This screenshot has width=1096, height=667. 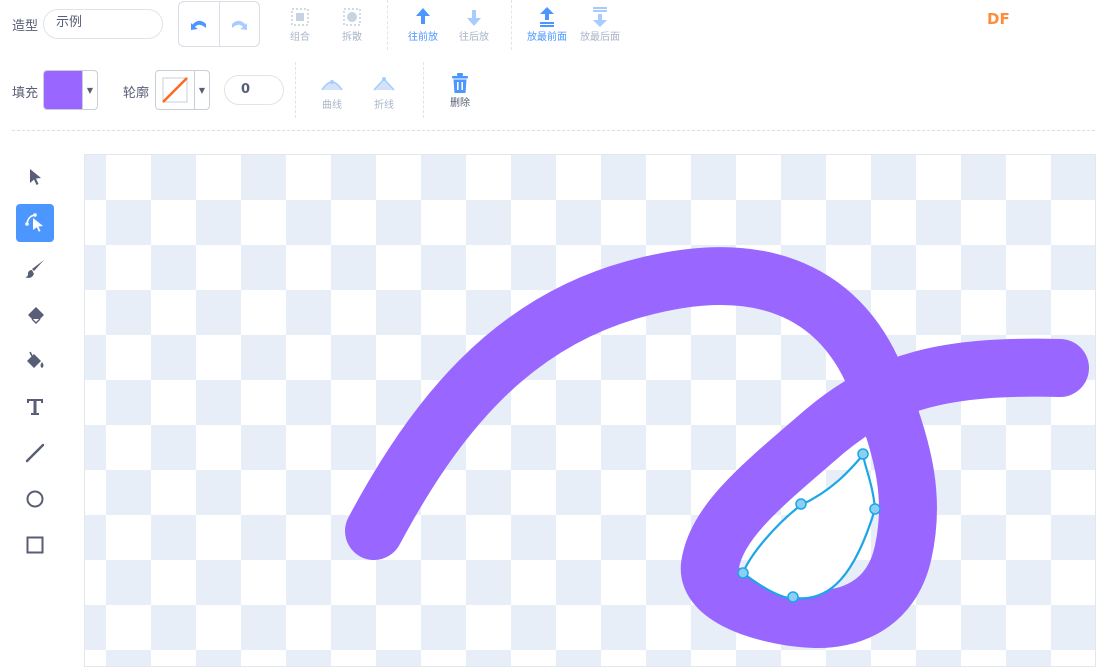 What do you see at coordinates (300, 37) in the screenshot?
I see `group-label: 组合` at bounding box center [300, 37].